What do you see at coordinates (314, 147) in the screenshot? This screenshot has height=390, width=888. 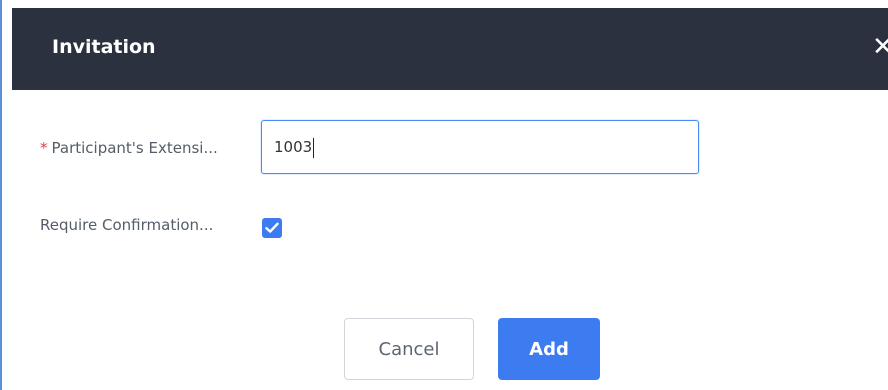 I see `text-caret` at bounding box center [314, 147].